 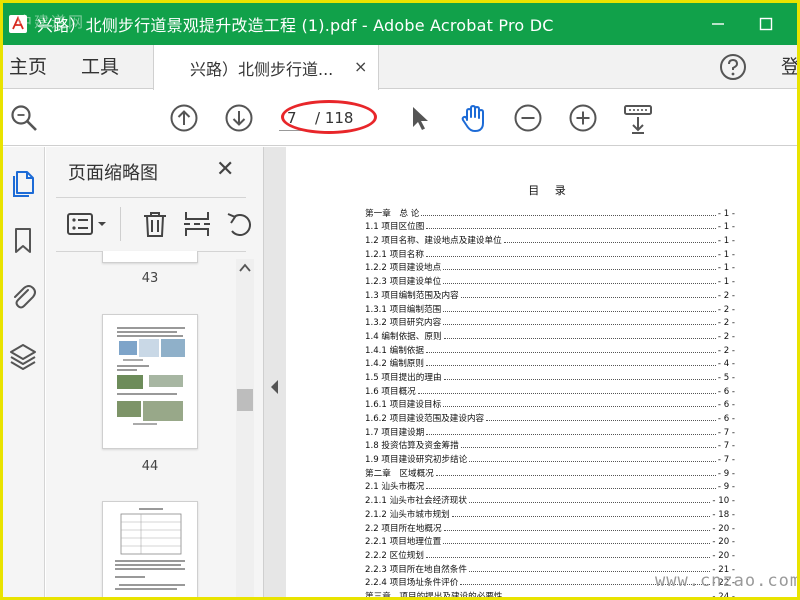 I want to click on scroll-mode-icon, so click(x=638, y=119).